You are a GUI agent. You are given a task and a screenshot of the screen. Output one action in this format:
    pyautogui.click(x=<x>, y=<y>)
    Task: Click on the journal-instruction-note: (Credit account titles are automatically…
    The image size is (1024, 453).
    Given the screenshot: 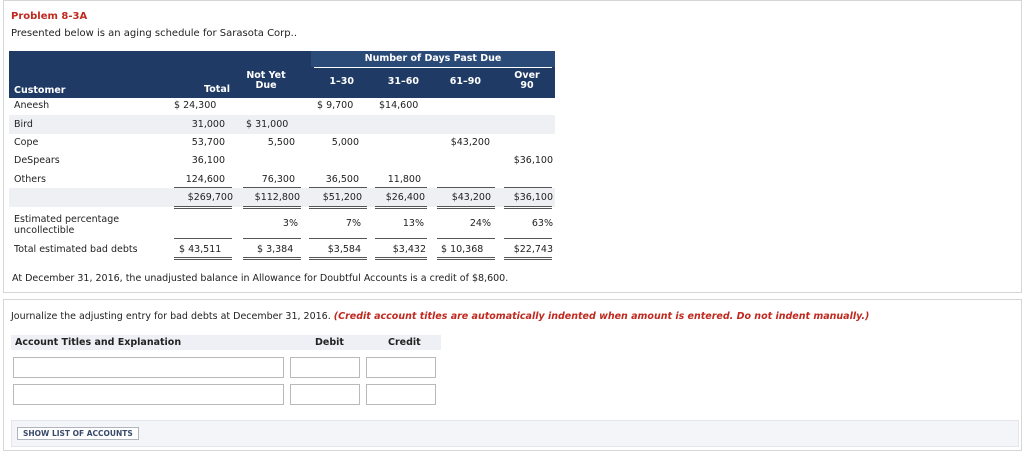 What is the action you would take?
    pyautogui.click(x=601, y=316)
    